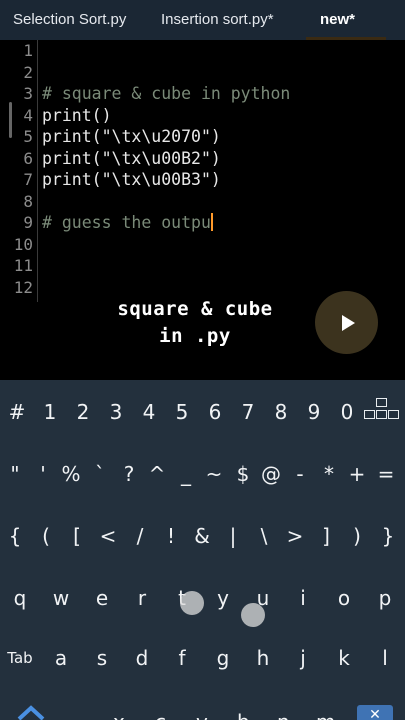 The image size is (405, 720). Describe the element at coordinates (83, 412) in the screenshot. I see `key: 2` at that location.